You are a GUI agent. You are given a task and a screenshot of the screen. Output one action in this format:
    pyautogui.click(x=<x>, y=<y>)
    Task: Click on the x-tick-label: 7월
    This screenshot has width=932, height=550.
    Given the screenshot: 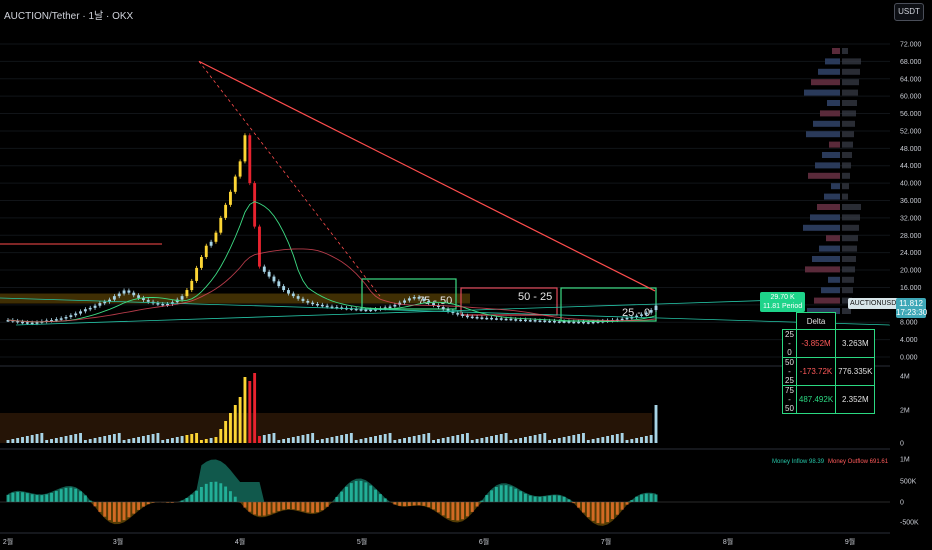 What is the action you would take?
    pyautogui.click(x=606, y=541)
    